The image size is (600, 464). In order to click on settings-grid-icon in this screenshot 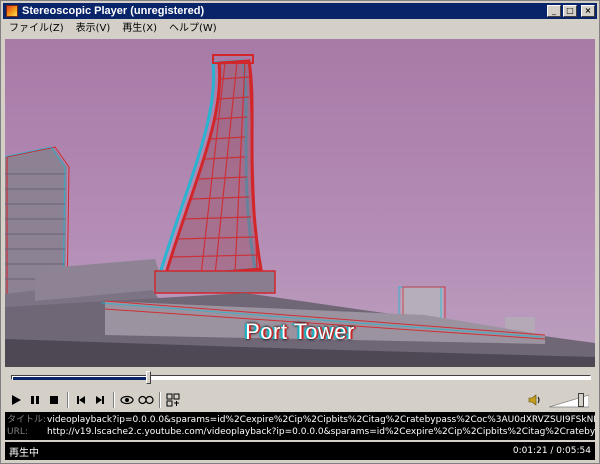, I will do `click(173, 400)`.